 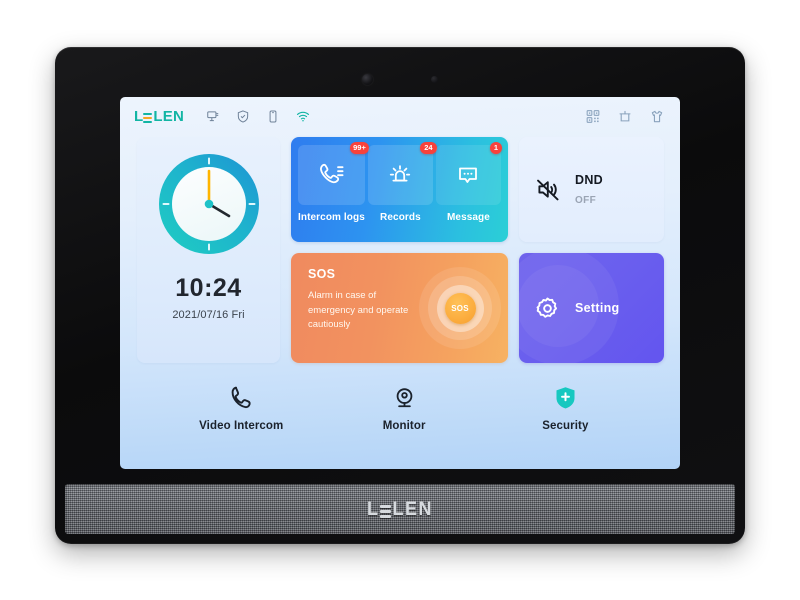 What do you see at coordinates (565, 426) in the screenshot?
I see `nav-label-security: Security` at bounding box center [565, 426].